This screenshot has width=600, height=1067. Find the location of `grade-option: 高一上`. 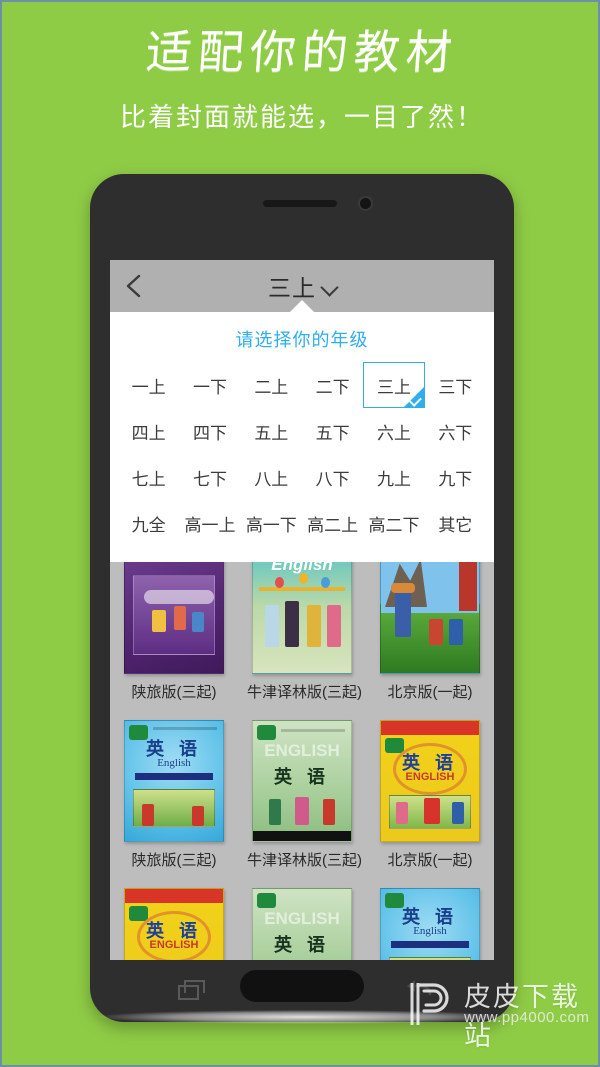

grade-option: 高一上 is located at coordinates (209, 523).